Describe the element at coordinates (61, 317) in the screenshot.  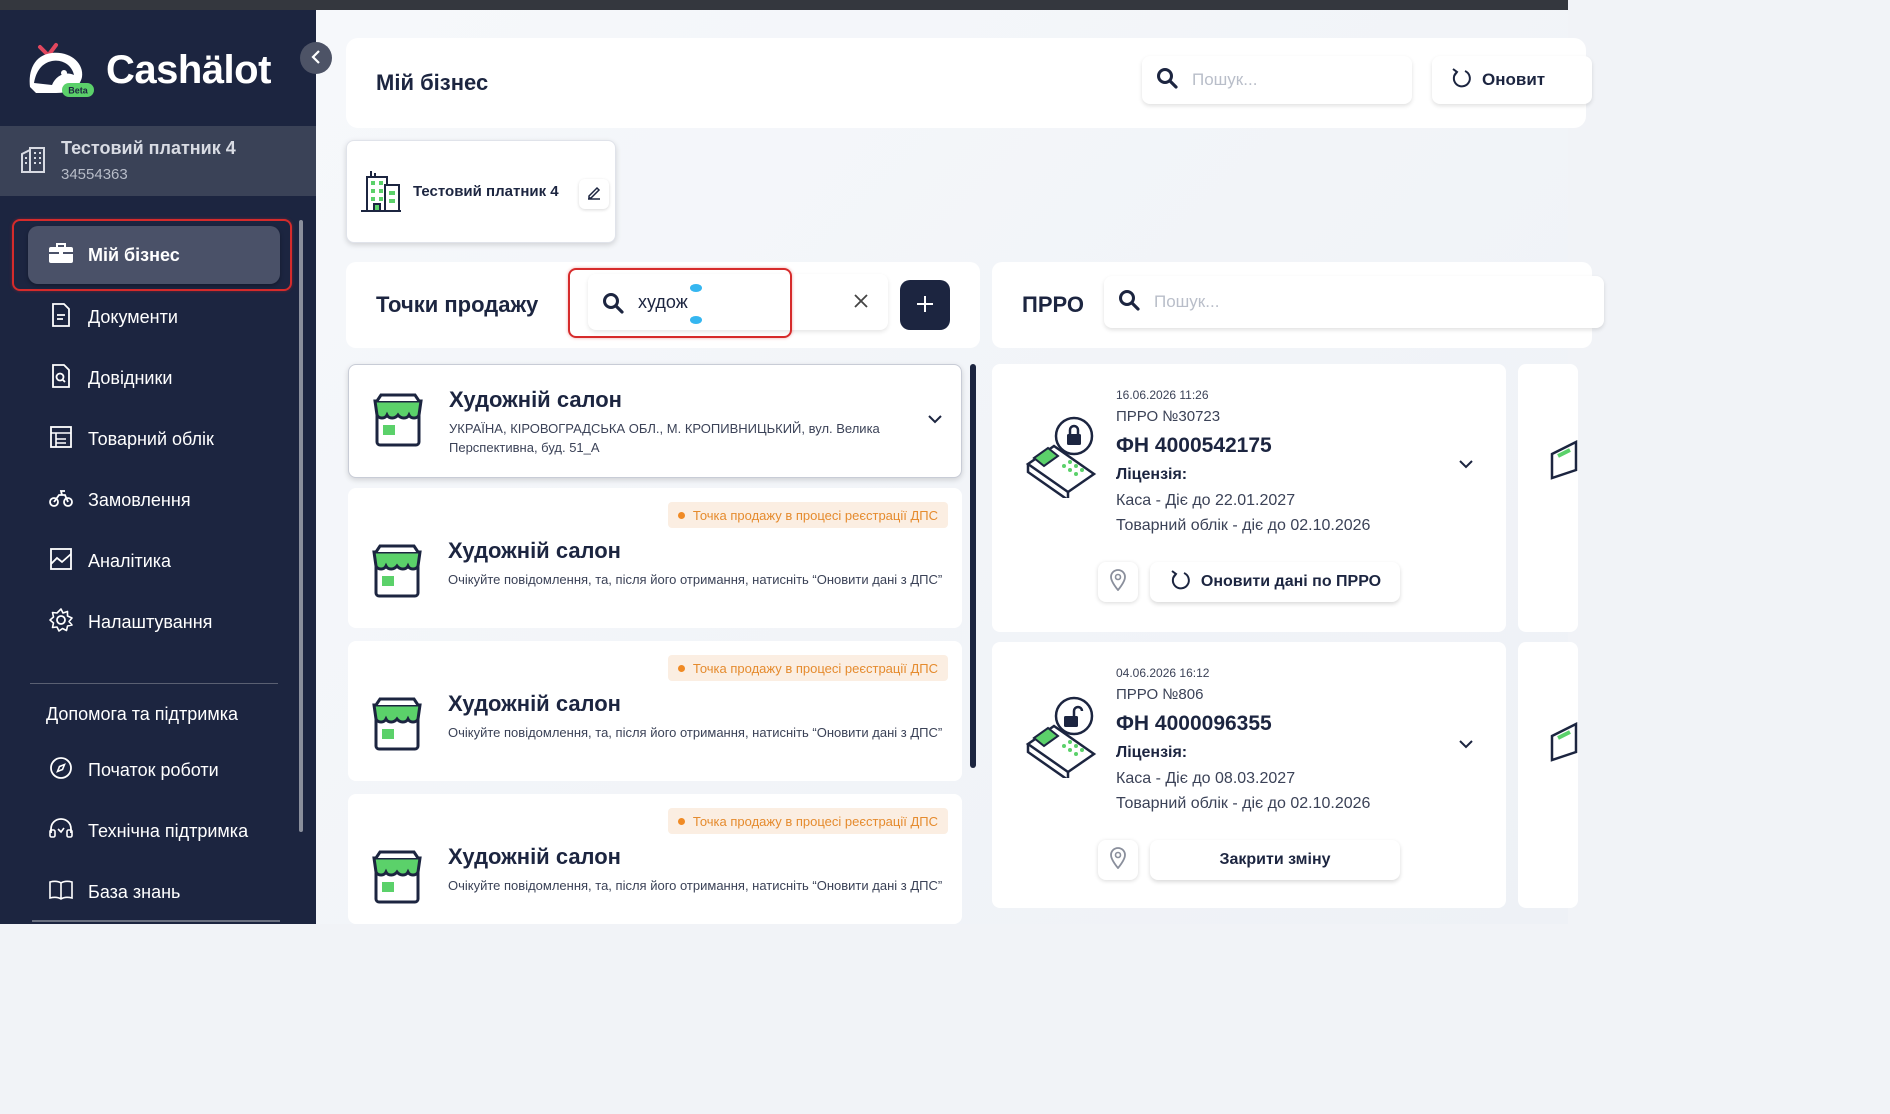
I see `document-icon` at that location.